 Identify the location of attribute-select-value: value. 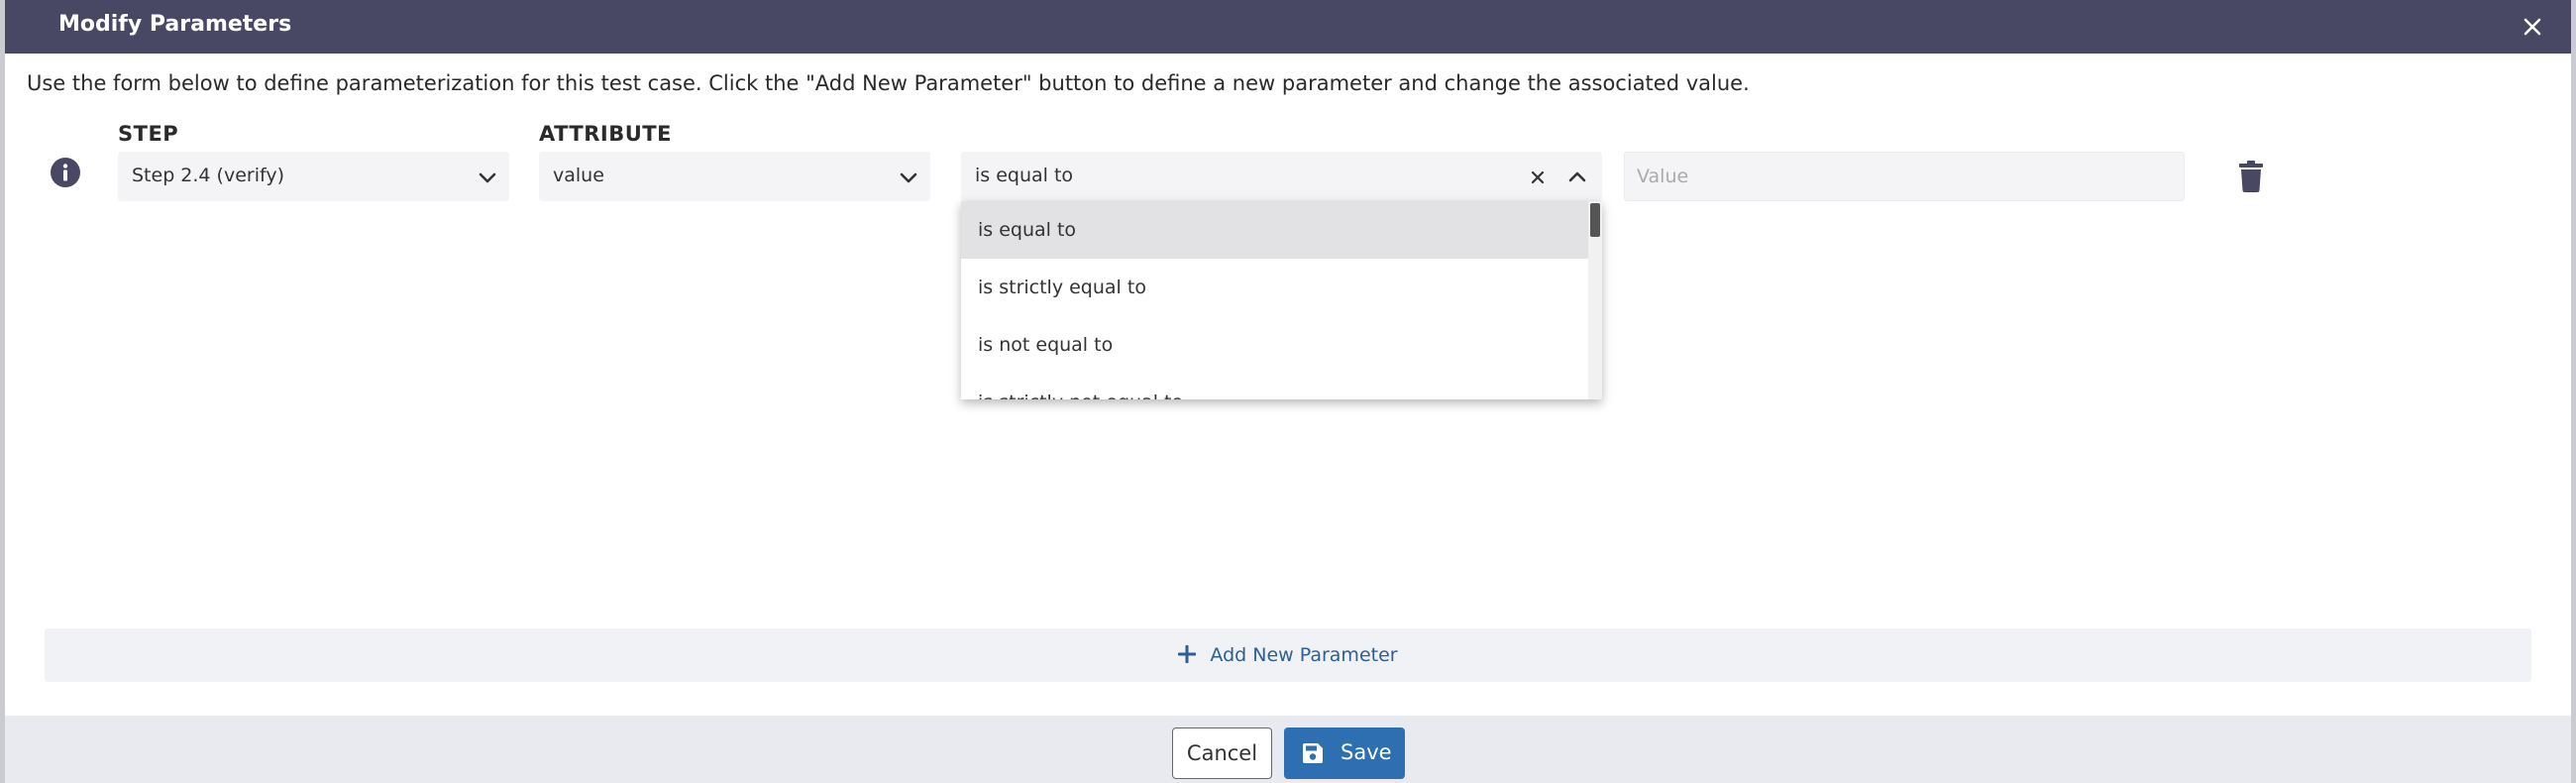
(578, 175).